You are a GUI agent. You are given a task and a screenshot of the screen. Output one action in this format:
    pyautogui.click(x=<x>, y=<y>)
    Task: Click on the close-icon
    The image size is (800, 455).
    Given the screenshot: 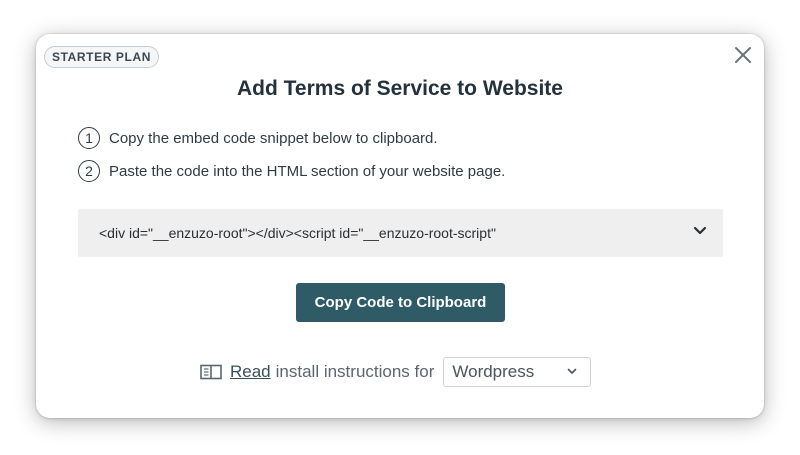 What is the action you would take?
    pyautogui.click(x=743, y=55)
    